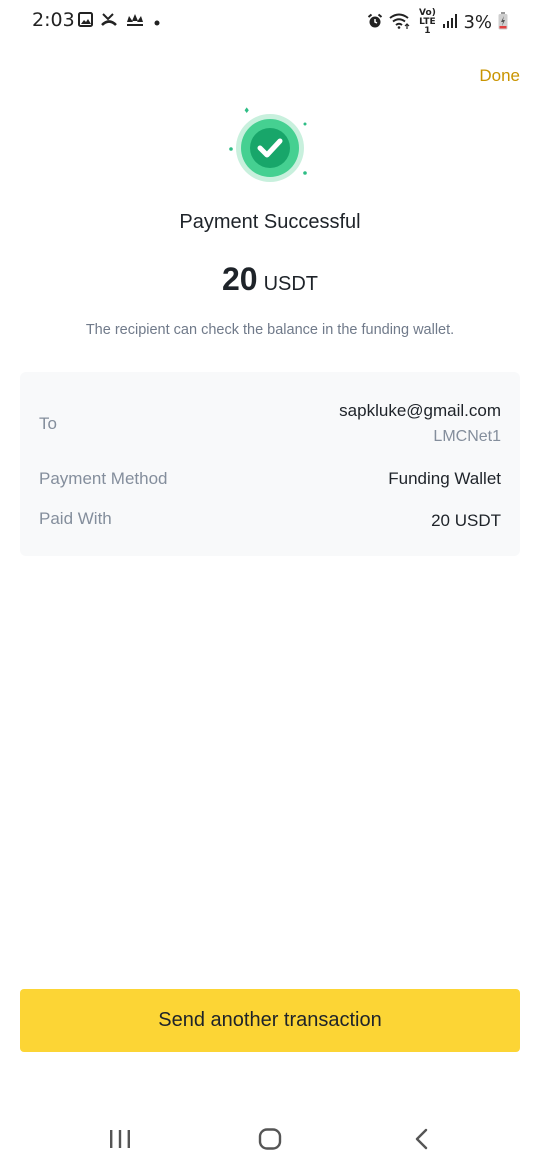 This screenshot has height=1170, width=540. What do you see at coordinates (444, 478) in the screenshot?
I see `payment-method-value: Funding Wallet` at bounding box center [444, 478].